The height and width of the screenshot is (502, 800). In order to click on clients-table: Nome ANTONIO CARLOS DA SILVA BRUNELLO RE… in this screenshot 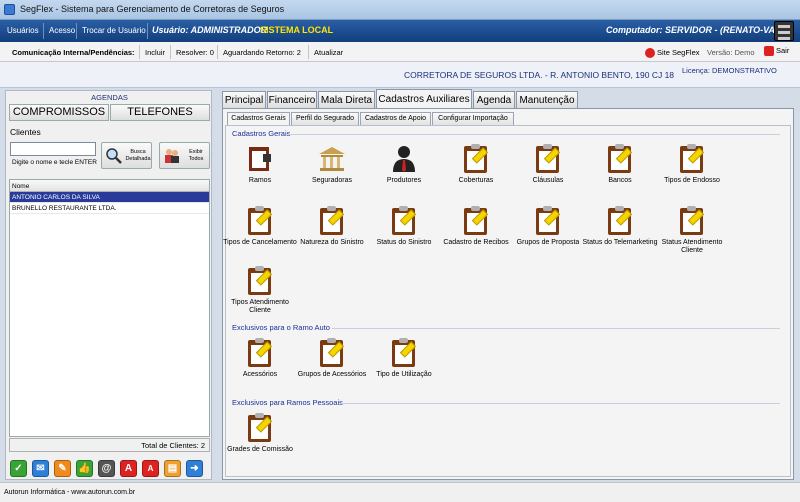, I will do `click(109, 308)`.